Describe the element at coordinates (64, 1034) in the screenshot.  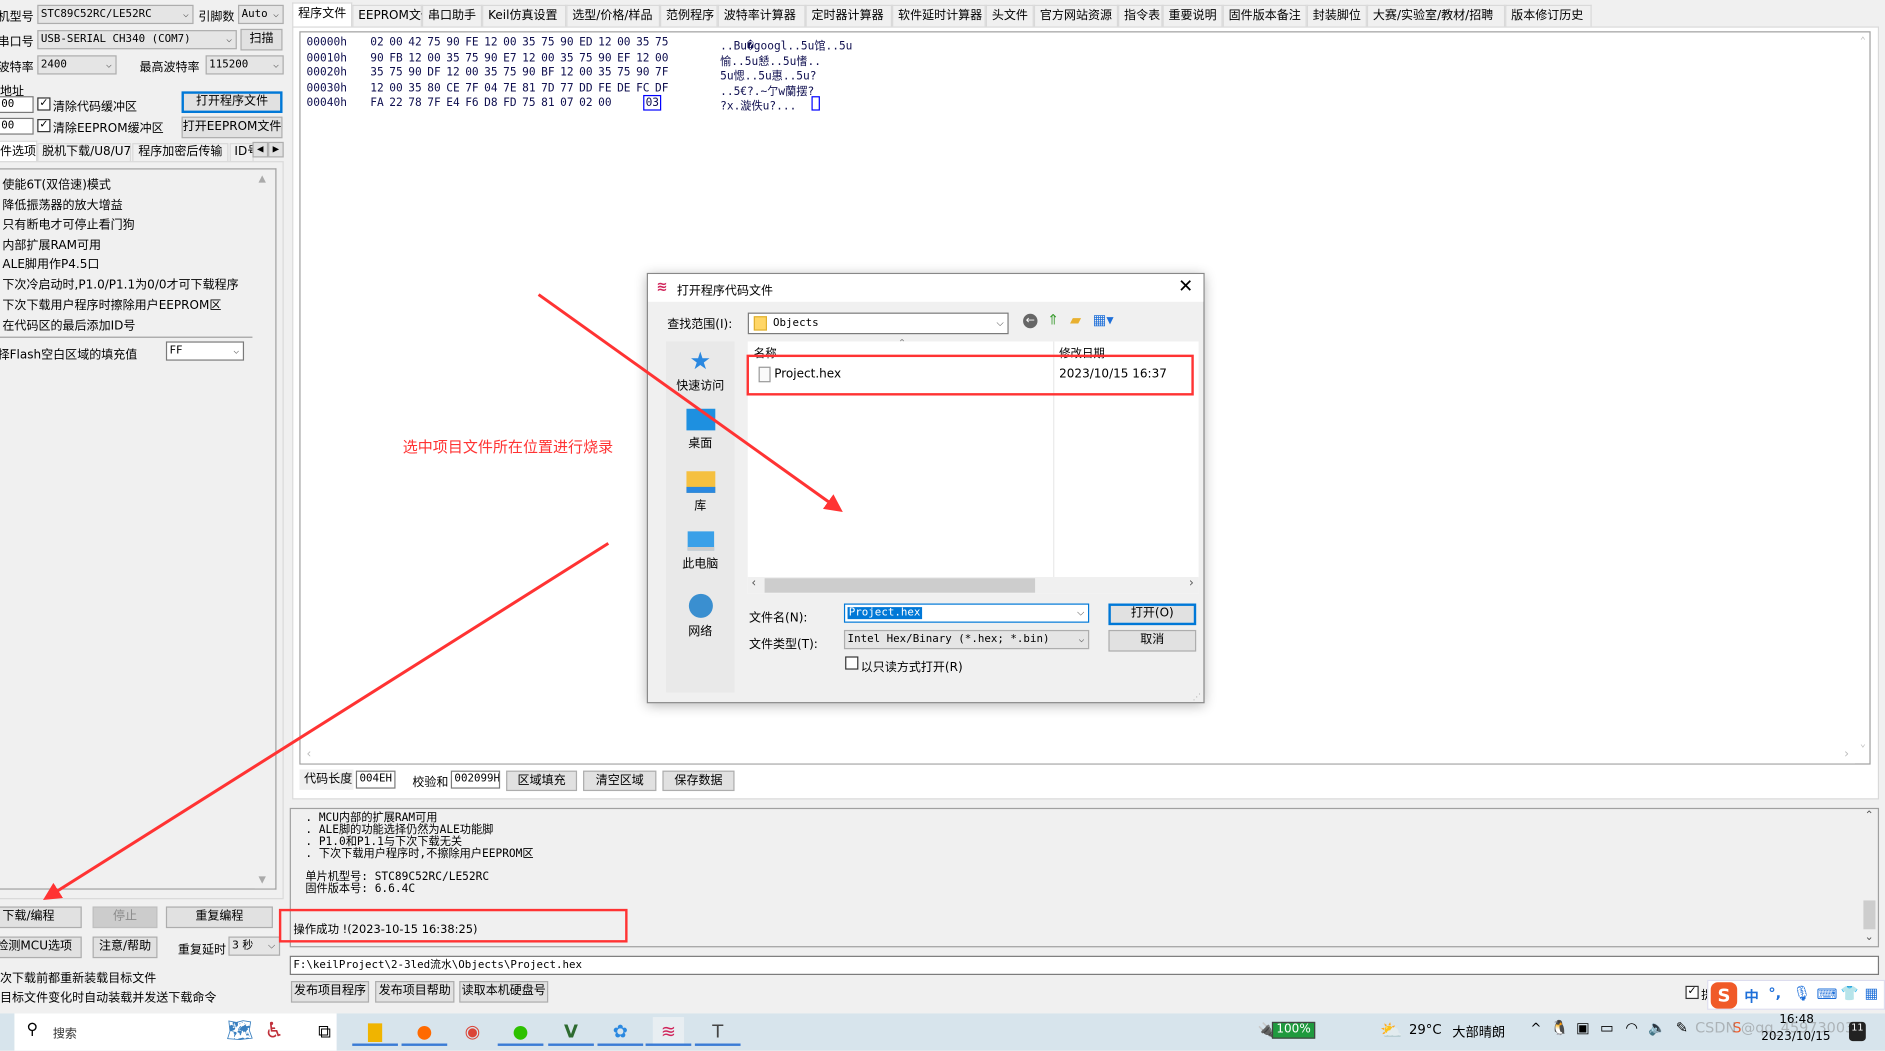
I see `search-placeholder: 搜索` at that location.